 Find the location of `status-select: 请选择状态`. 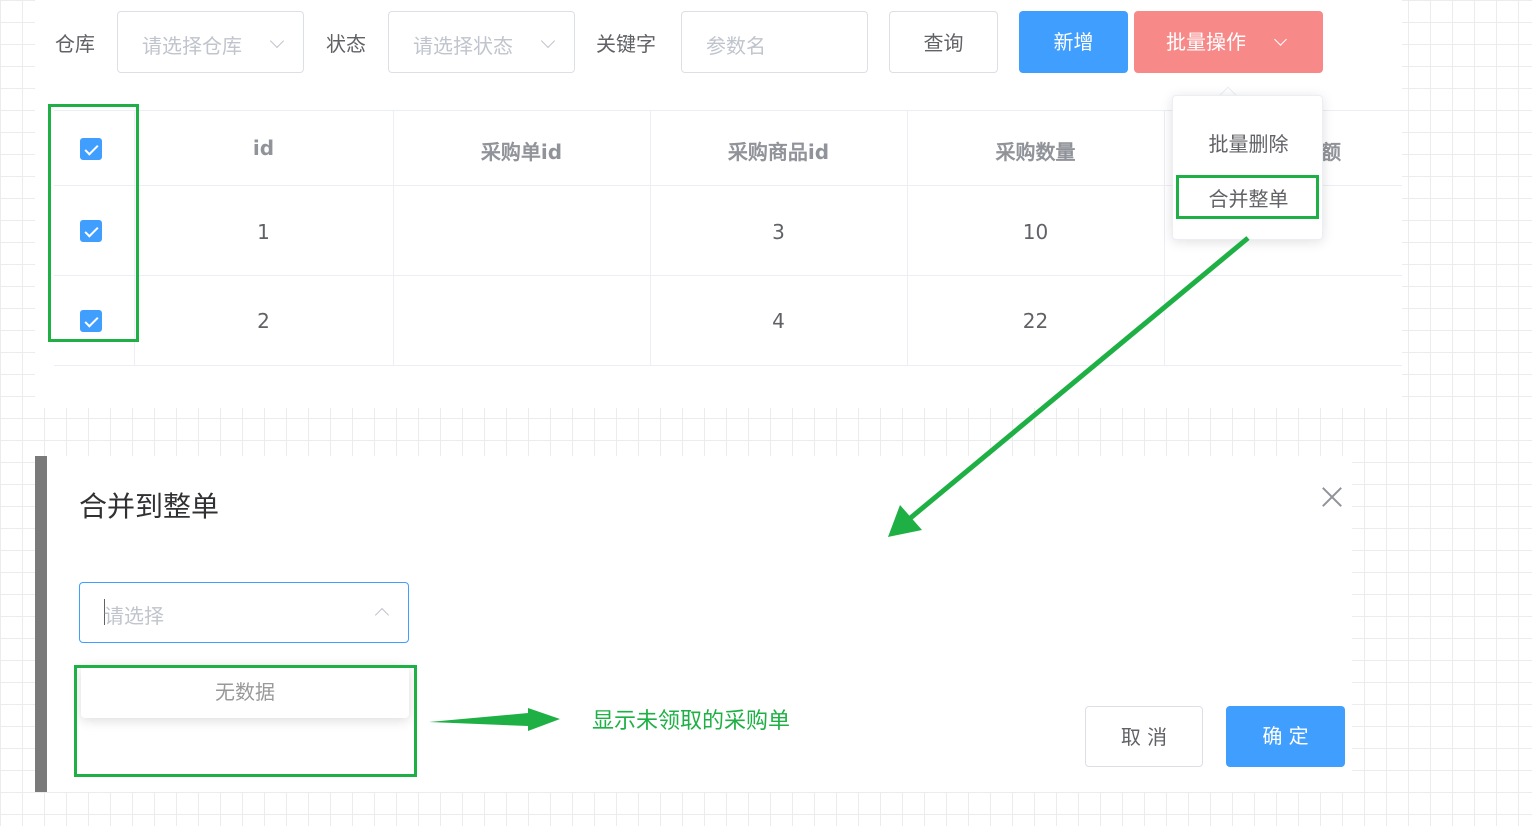

status-select: 请选择状态 is located at coordinates (481, 42).